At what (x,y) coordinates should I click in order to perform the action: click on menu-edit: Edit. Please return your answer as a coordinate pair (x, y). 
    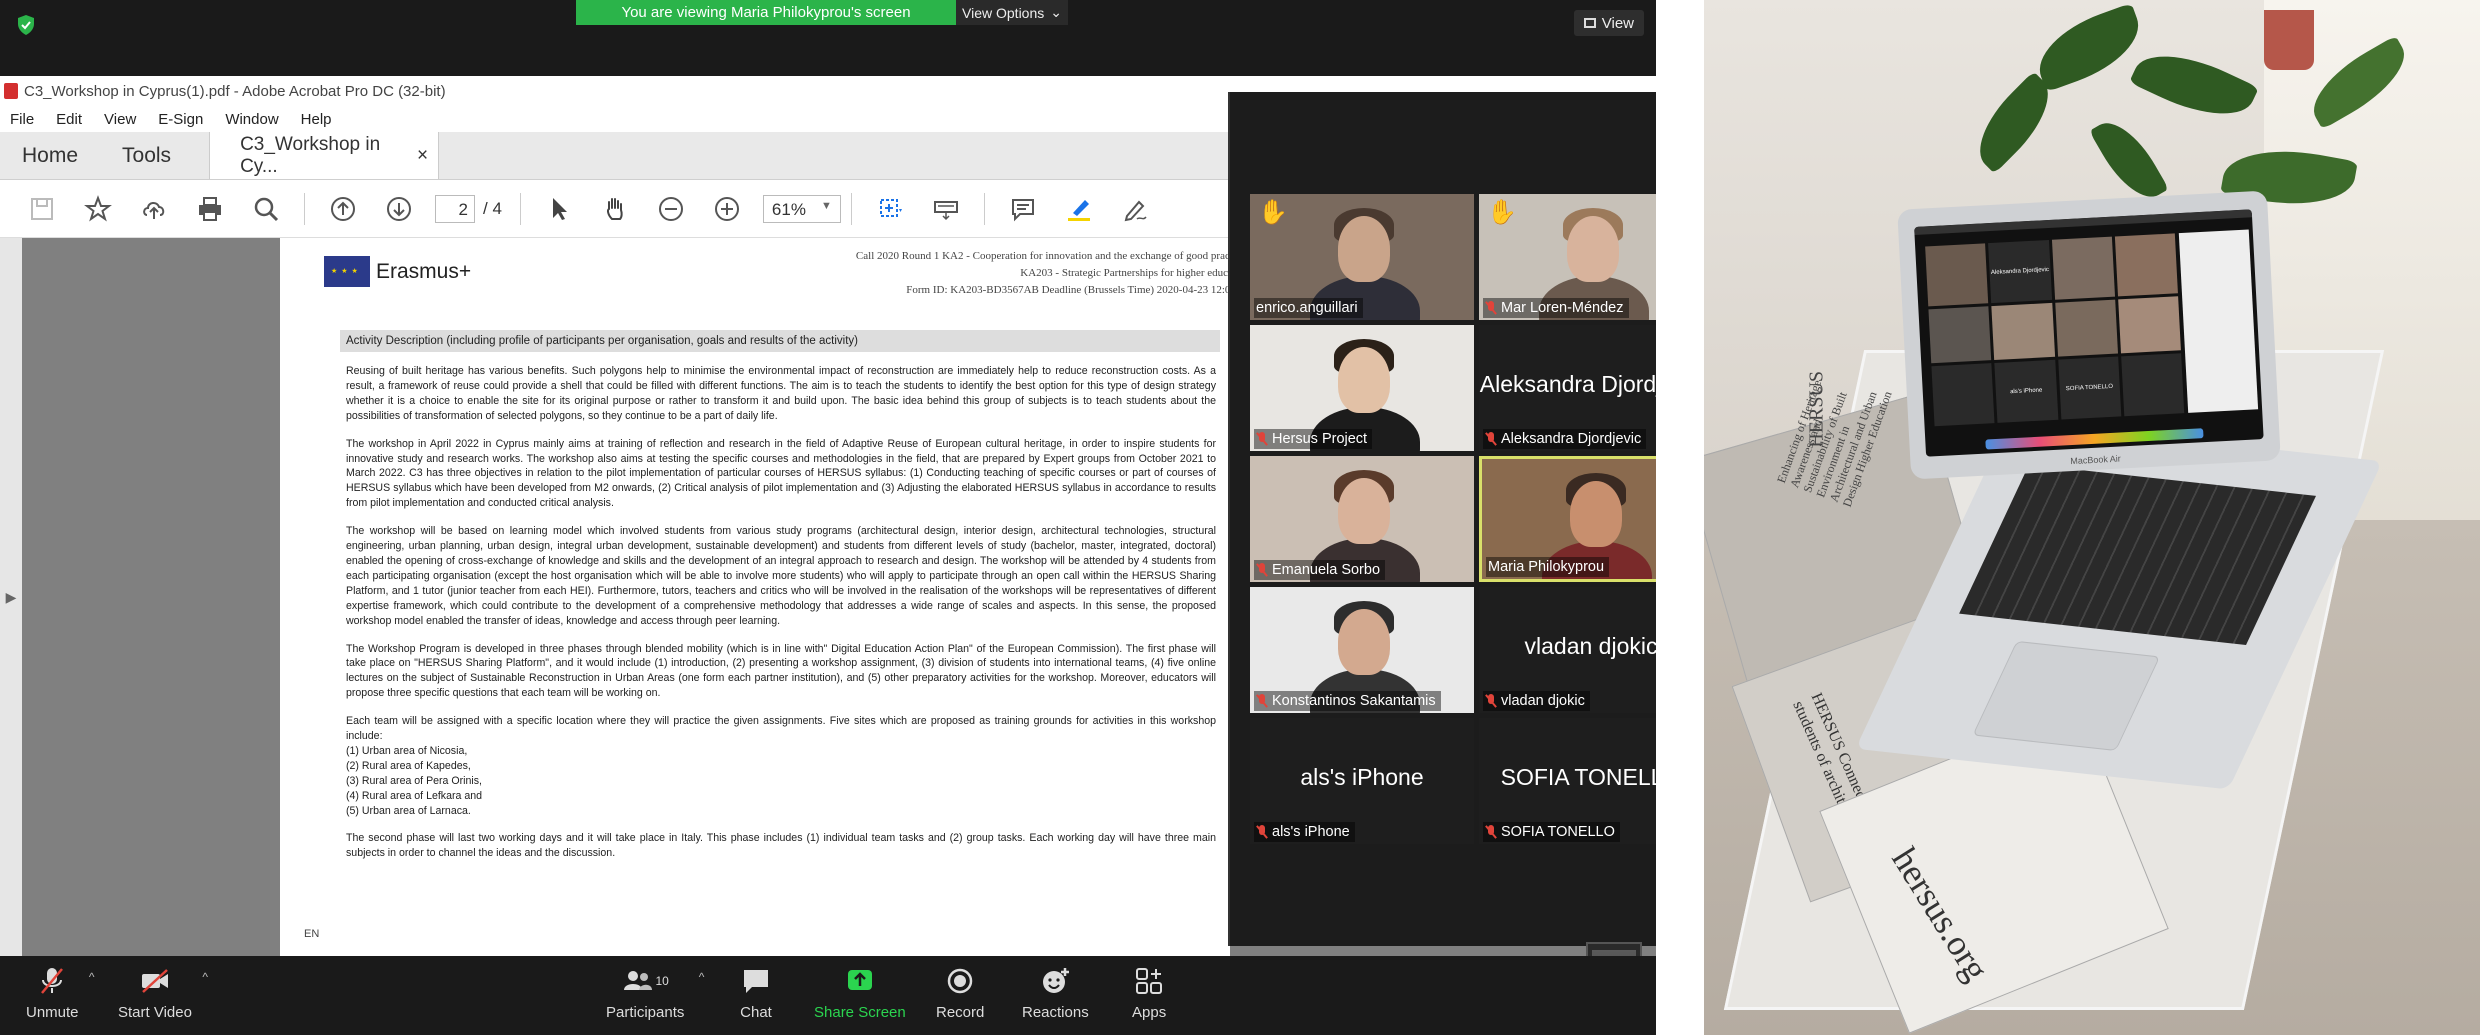
    Looking at the image, I should click on (69, 119).